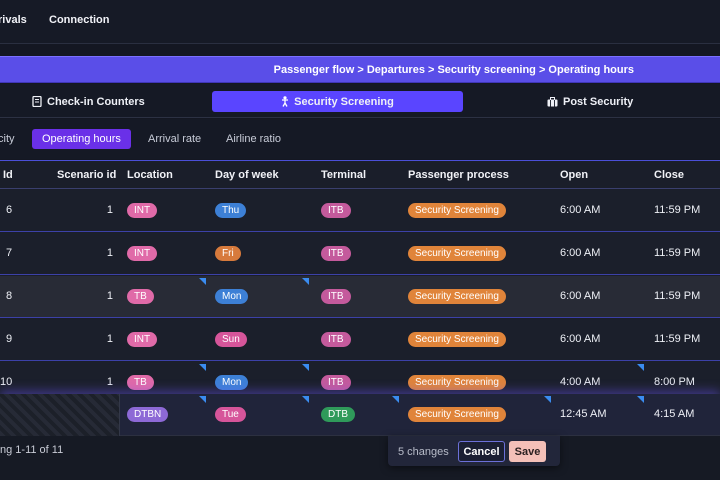  I want to click on luggage-icon, so click(552, 101).